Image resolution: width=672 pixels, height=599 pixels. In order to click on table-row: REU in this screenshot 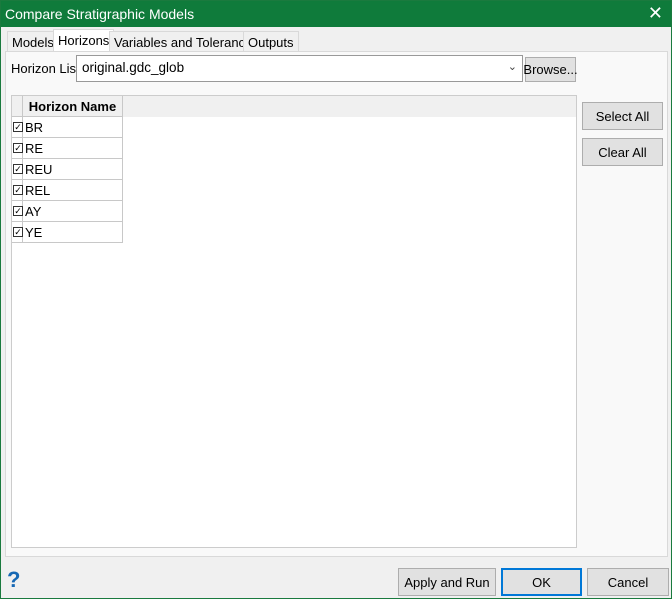, I will do `click(73, 169)`.